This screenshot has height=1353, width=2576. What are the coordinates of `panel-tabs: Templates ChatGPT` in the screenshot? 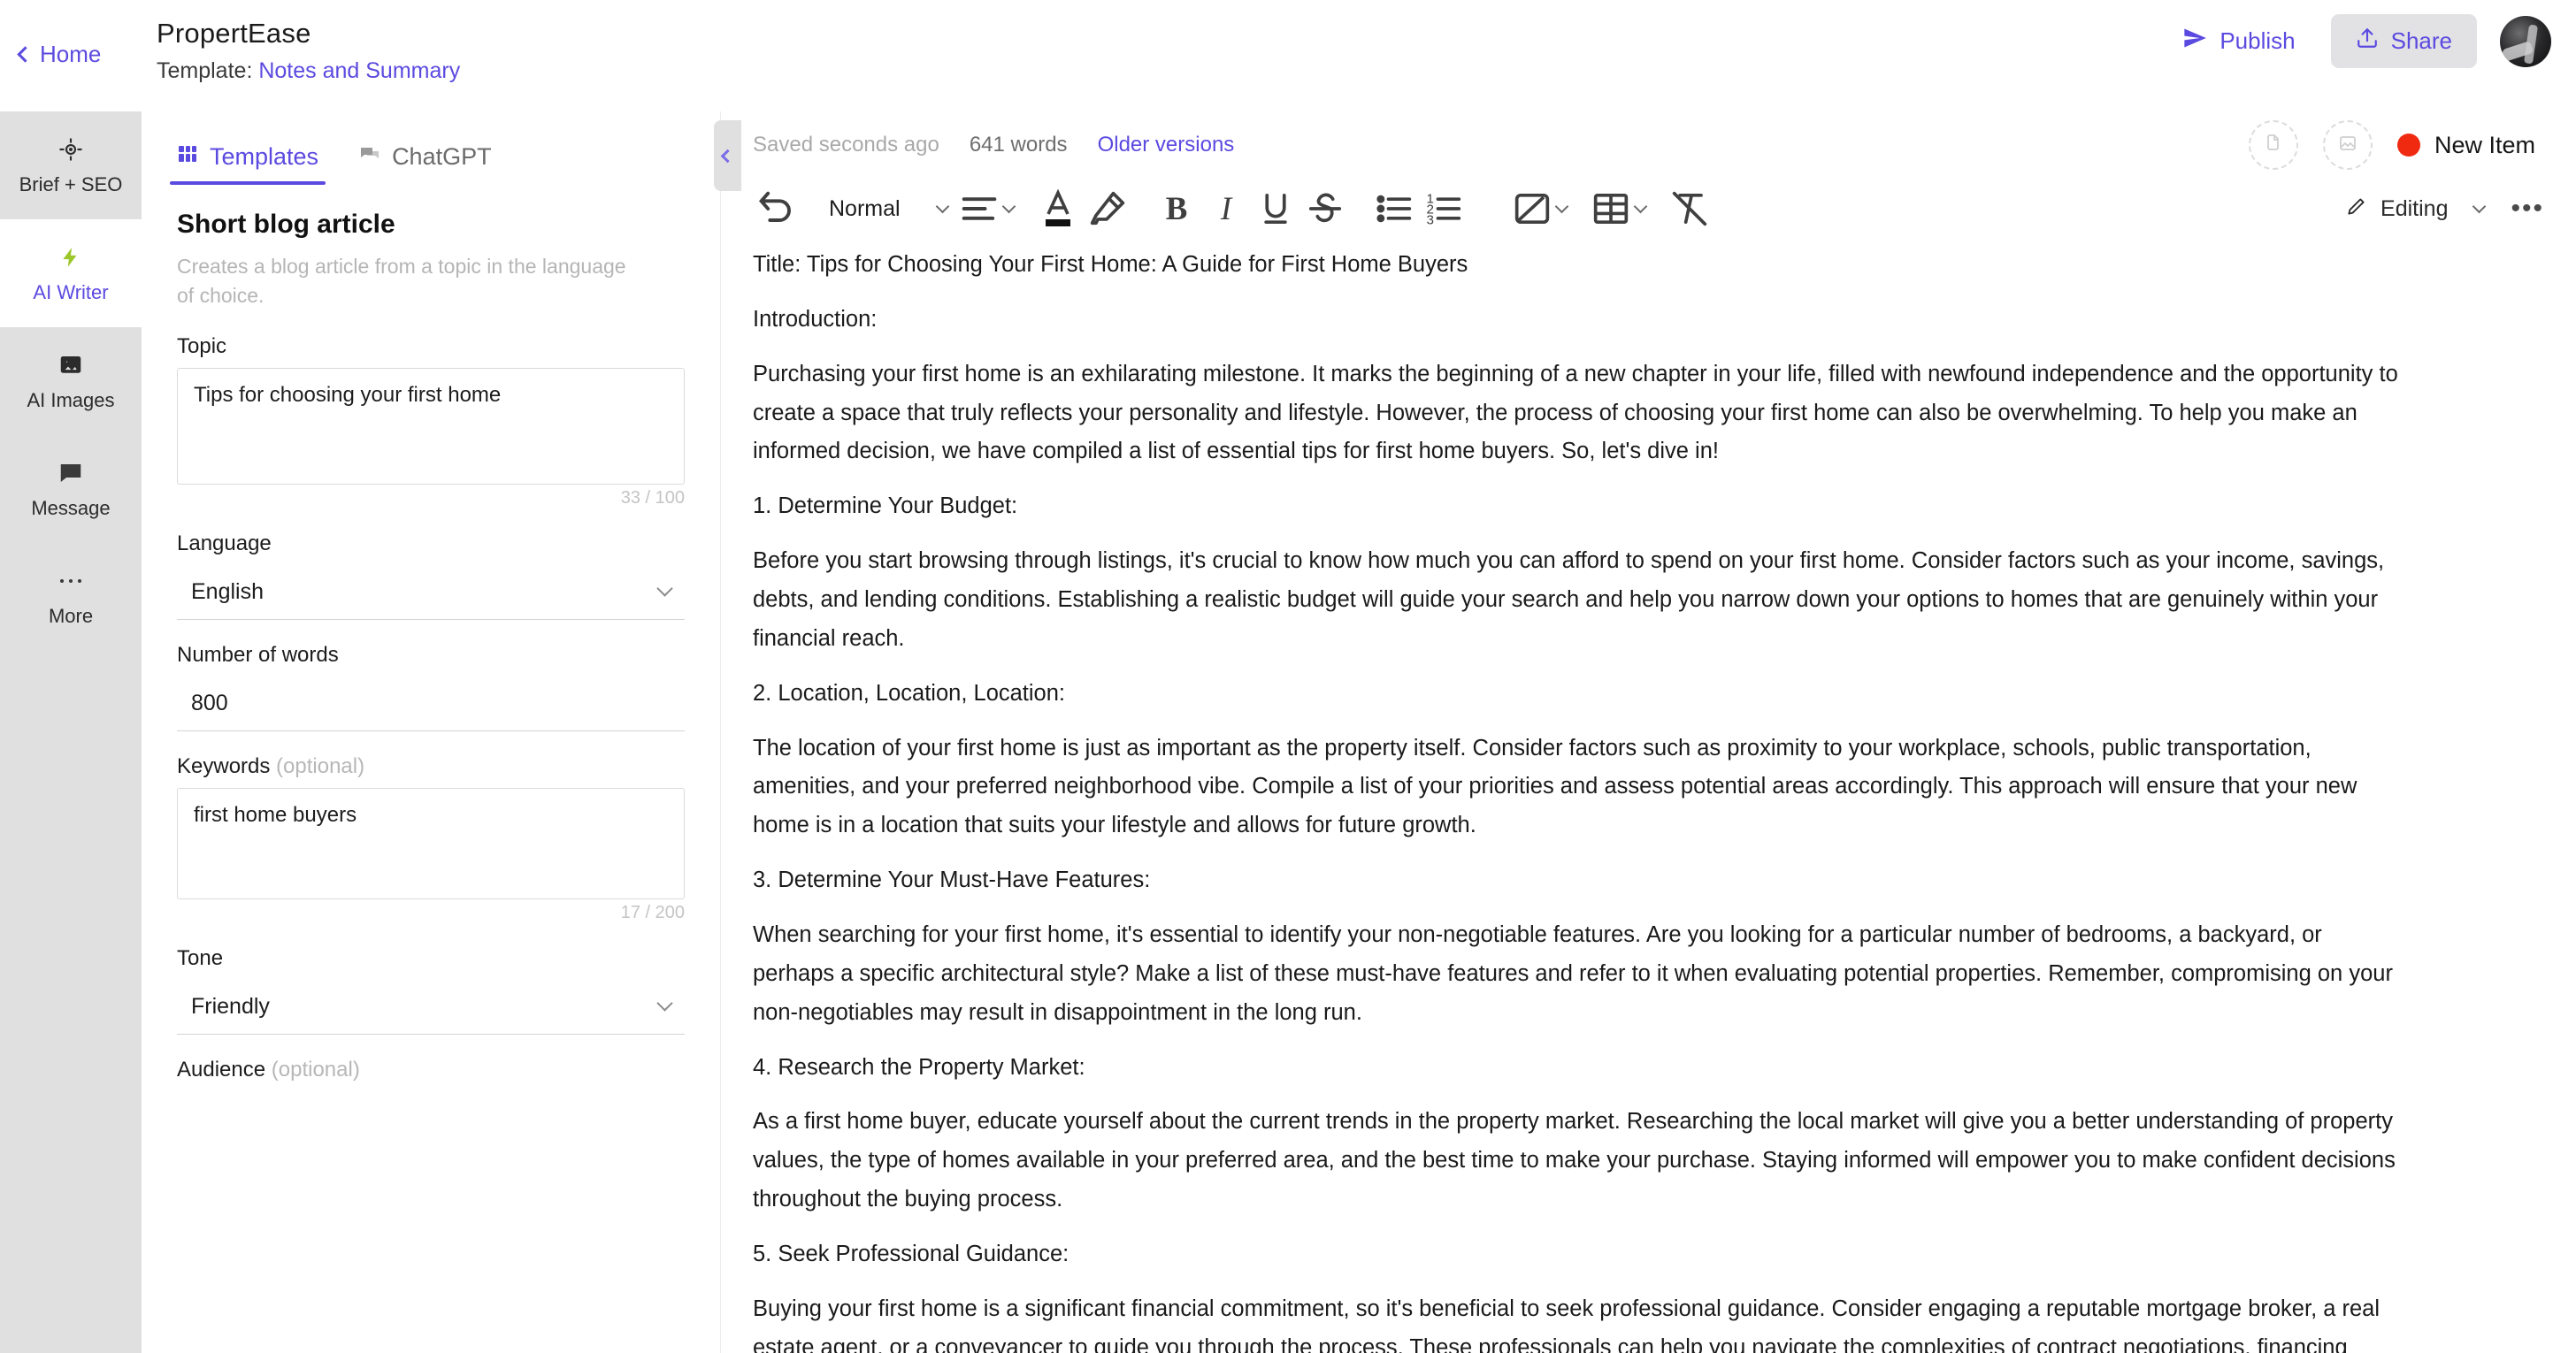 It's located at (427, 164).